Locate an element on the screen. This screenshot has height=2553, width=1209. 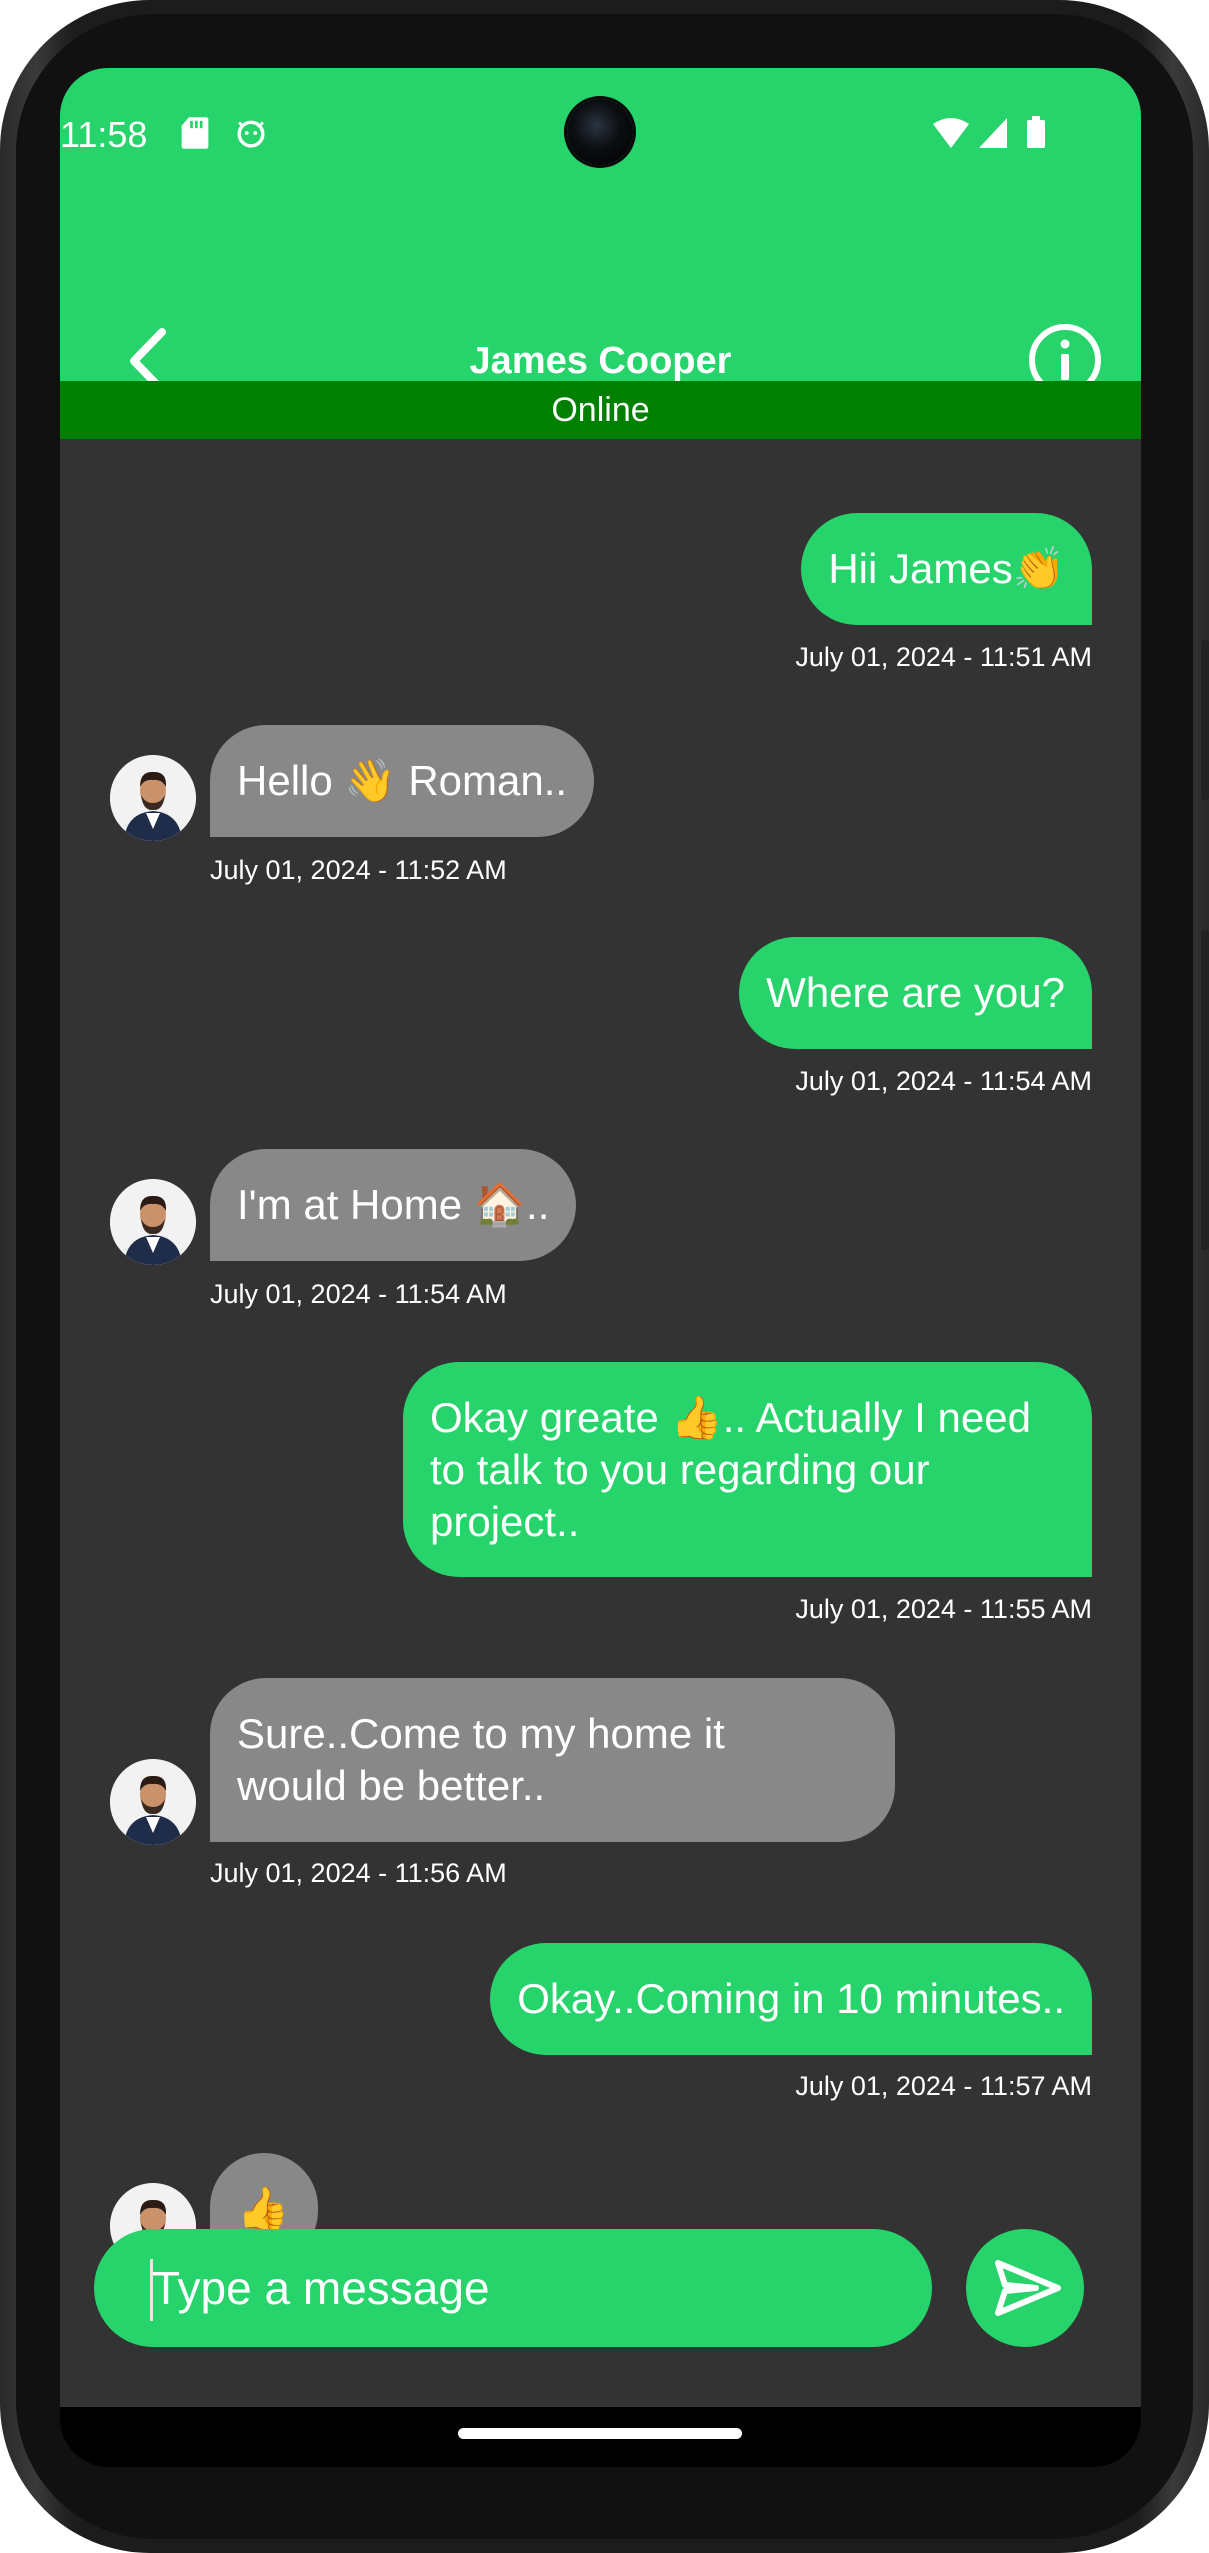
sent-message: Where are you? is located at coordinates (915, 993).